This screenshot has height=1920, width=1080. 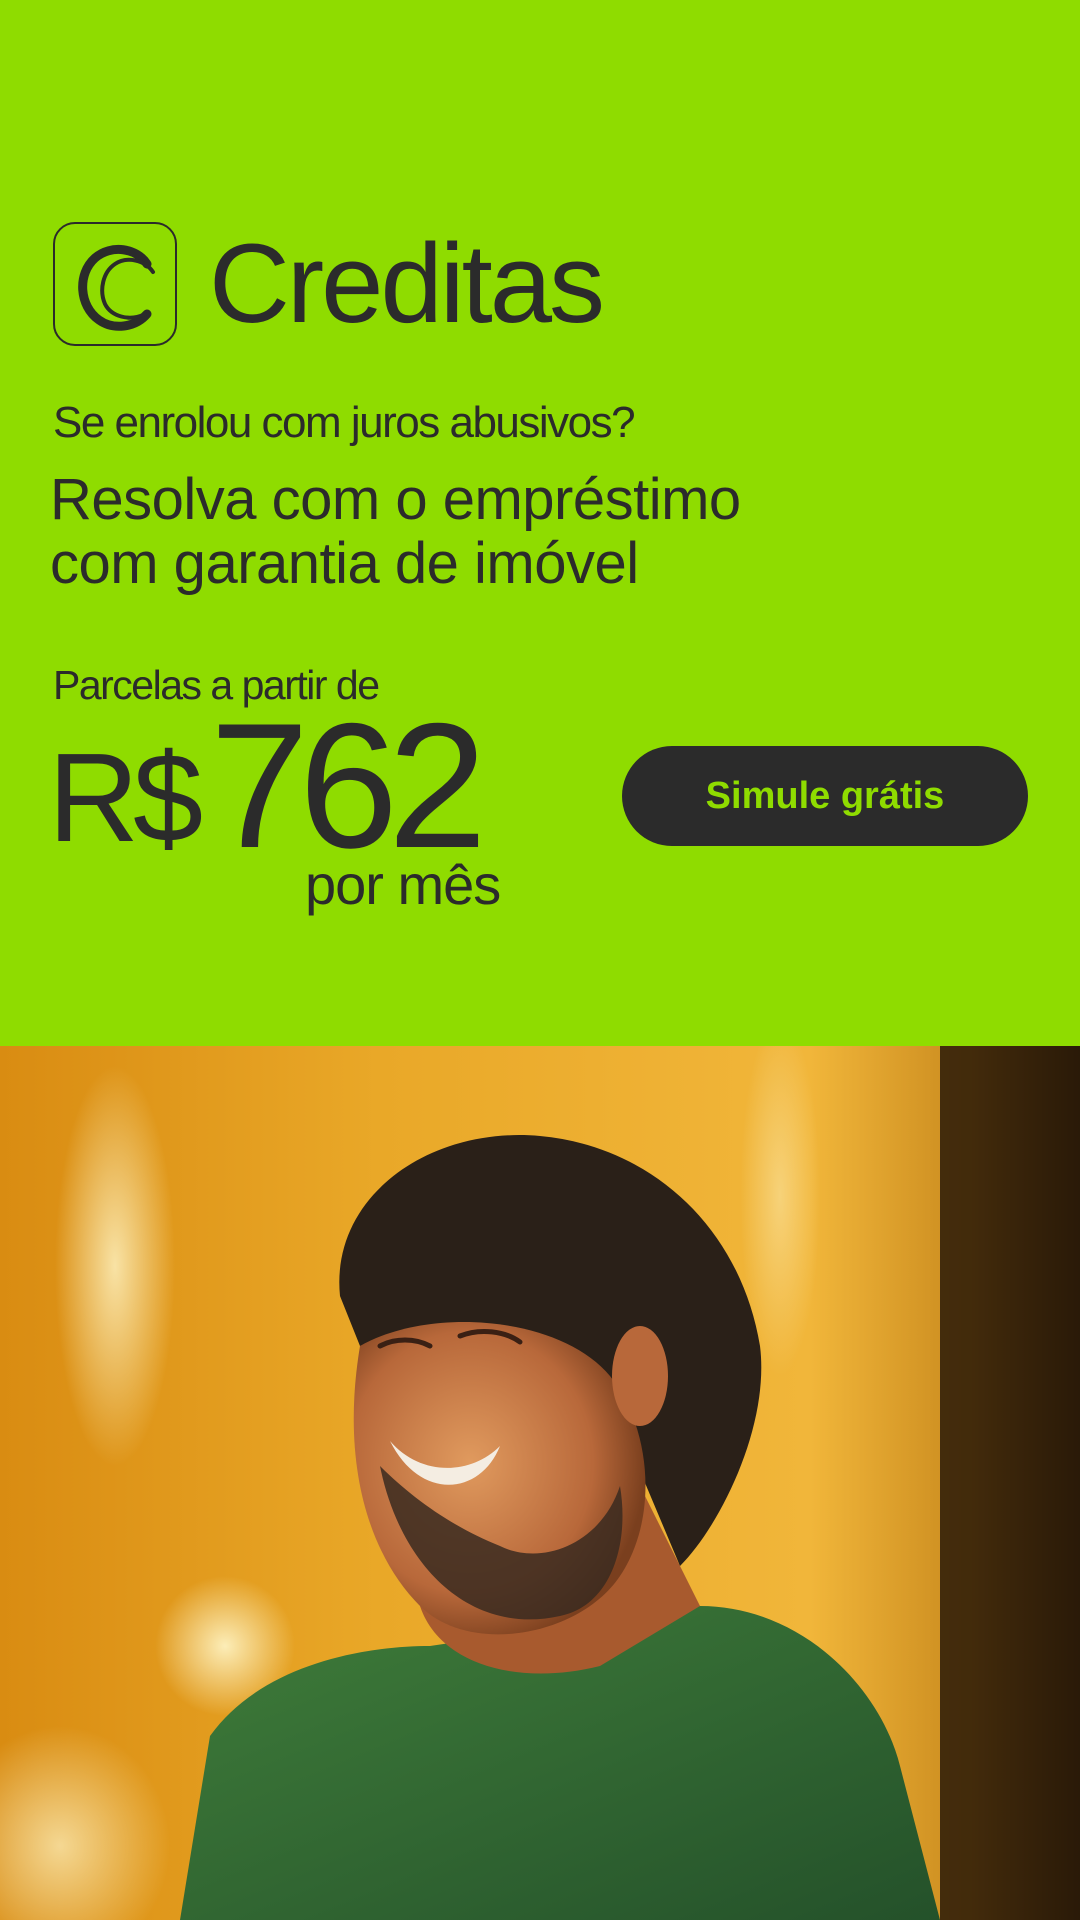 What do you see at coordinates (344, 563) in the screenshot?
I see `headline-line-2: com garantia de imóvel` at bounding box center [344, 563].